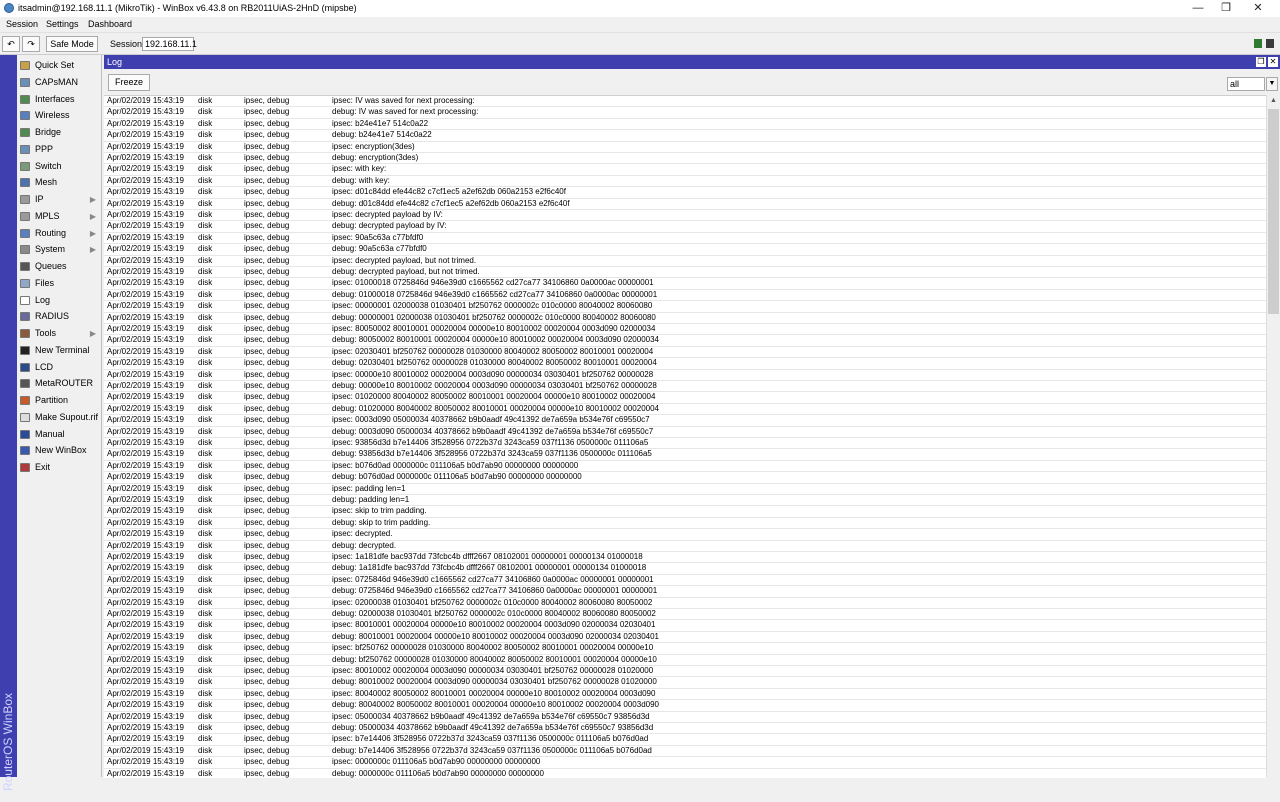 The image size is (1280, 802). What do you see at coordinates (60, 233) in the screenshot?
I see `sidebar-item-routing: Routing ▶` at bounding box center [60, 233].